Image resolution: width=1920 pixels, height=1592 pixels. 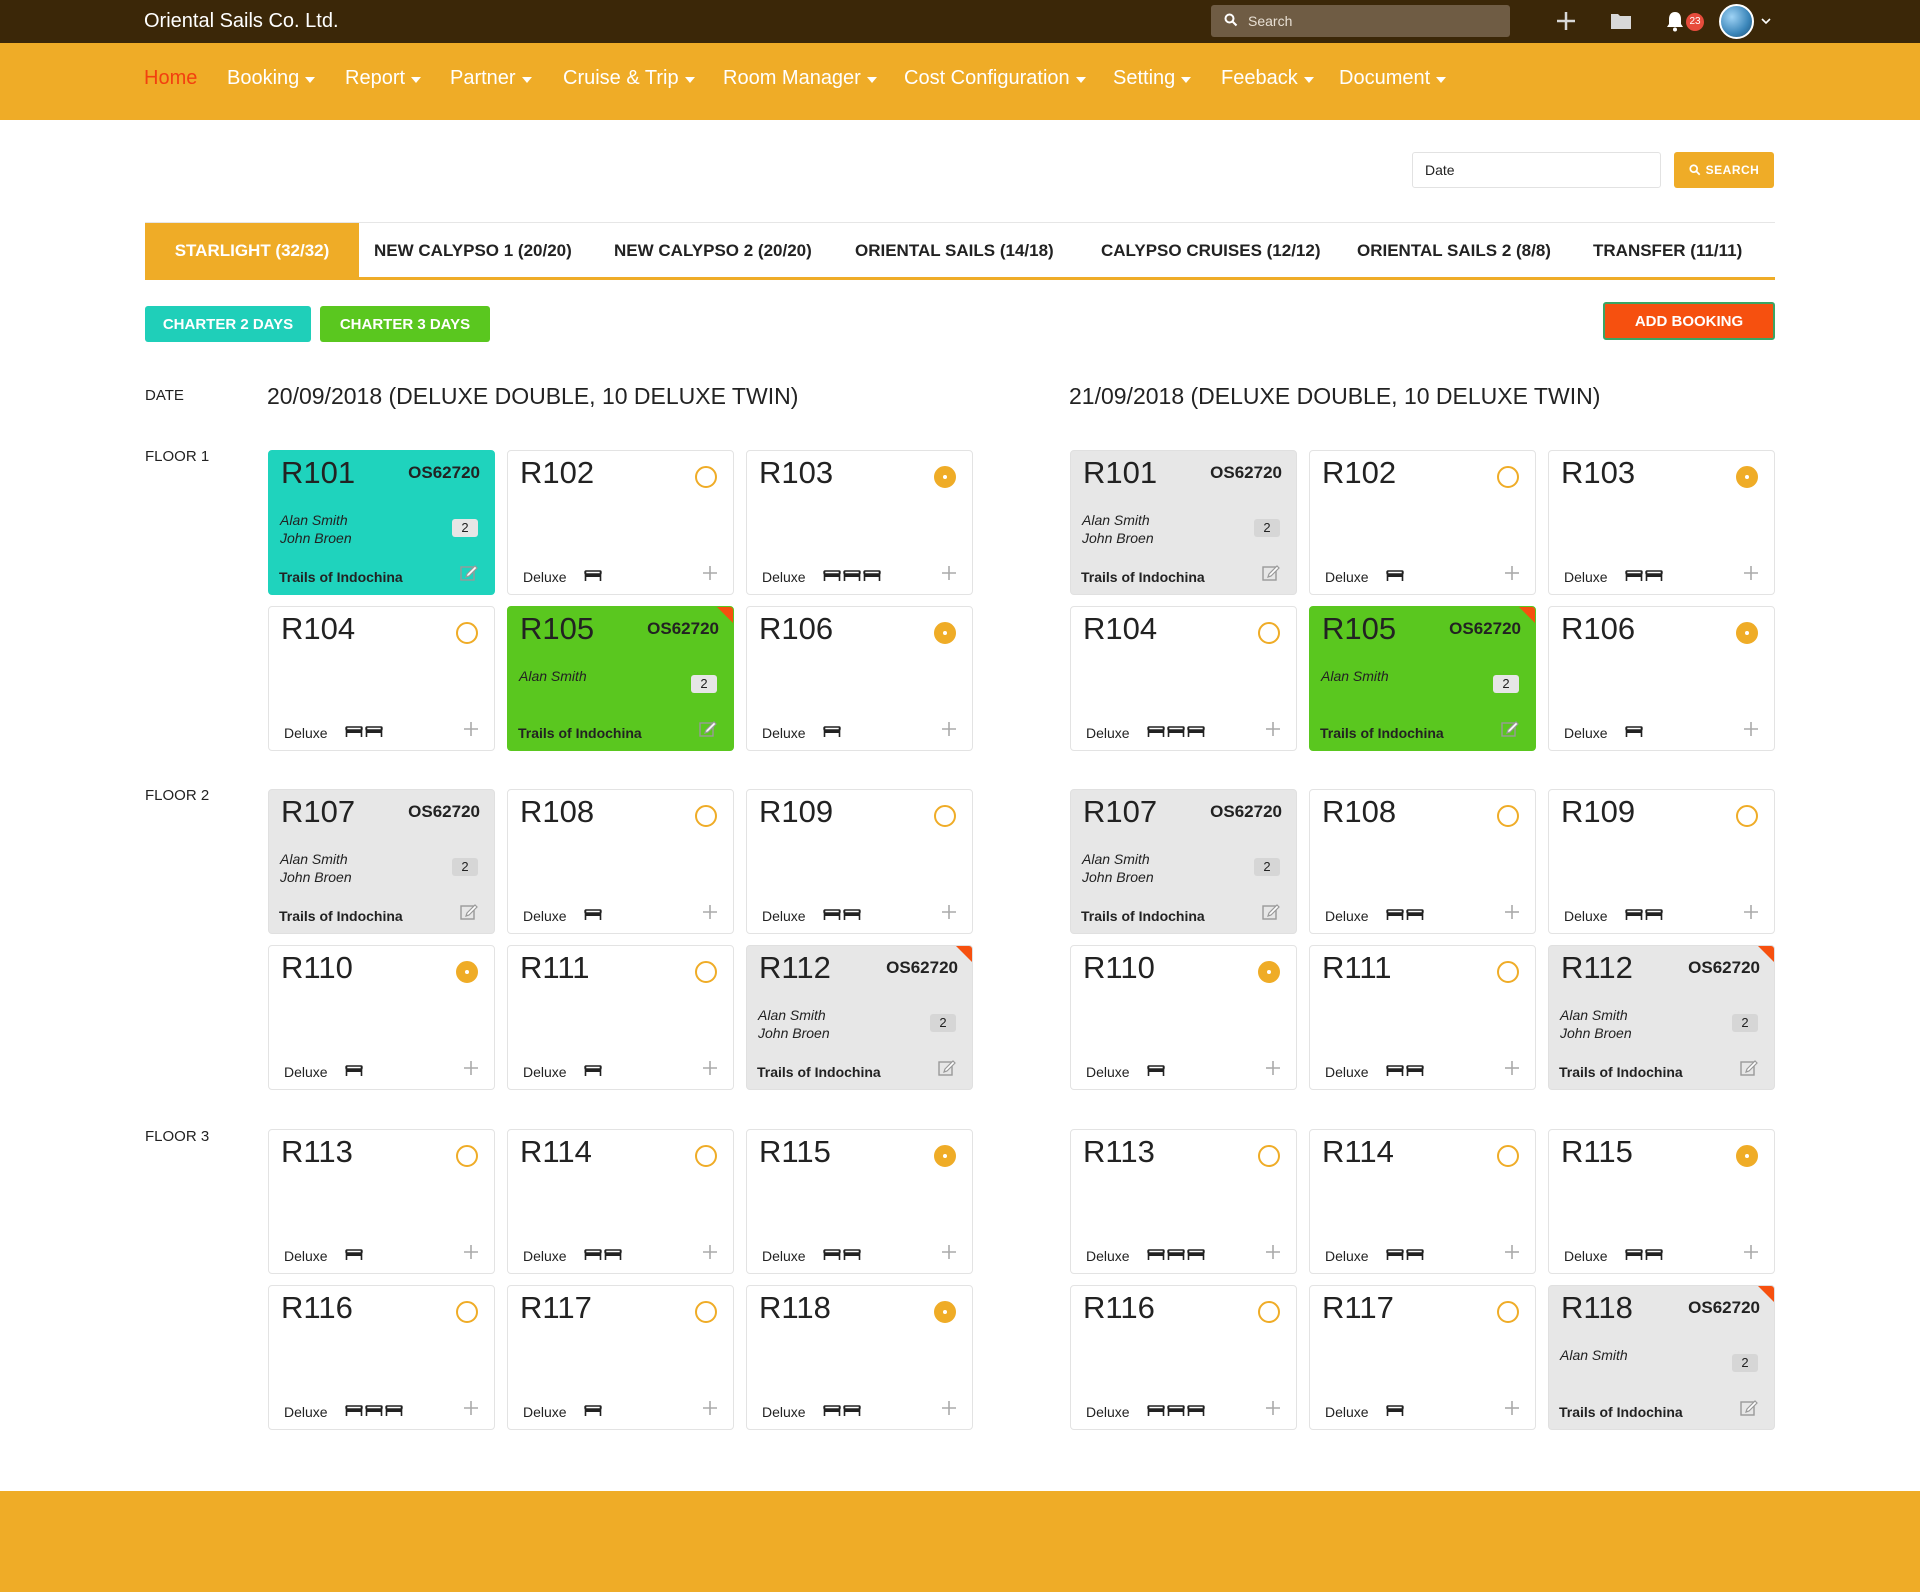 What do you see at coordinates (1566, 21) in the screenshot?
I see `plus-icon` at bounding box center [1566, 21].